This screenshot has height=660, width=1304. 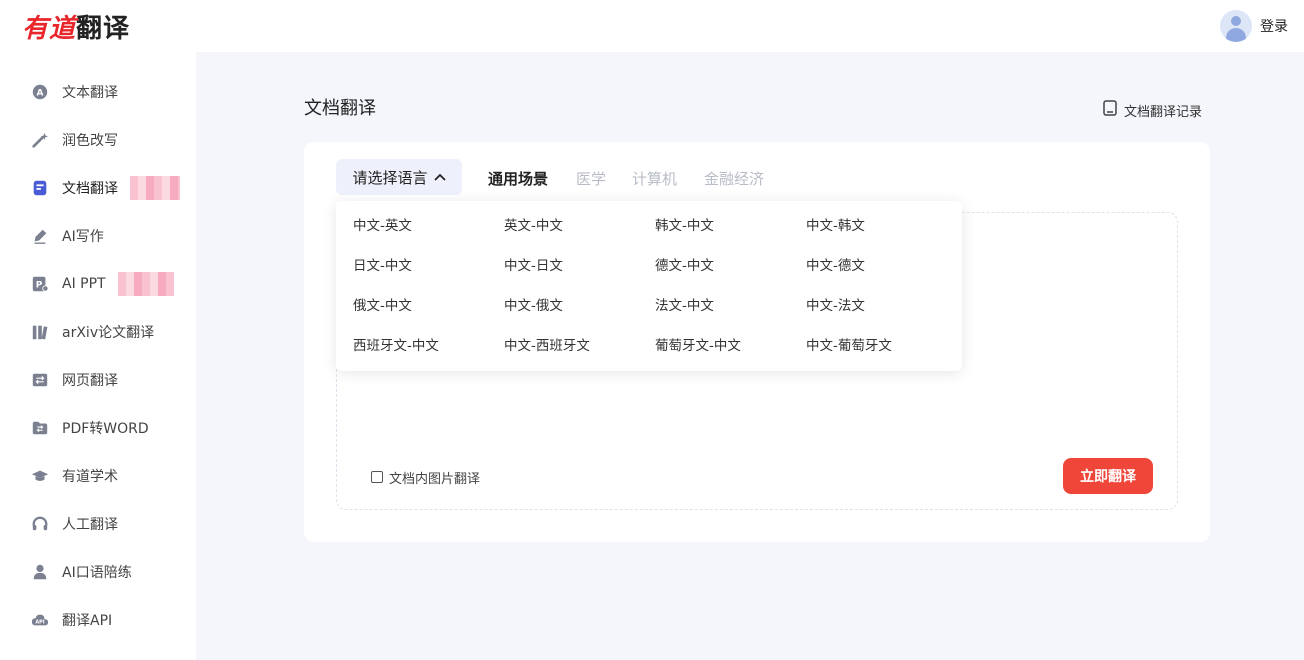 I want to click on lang-pair-option: 西班牙文-中文, so click(x=396, y=346).